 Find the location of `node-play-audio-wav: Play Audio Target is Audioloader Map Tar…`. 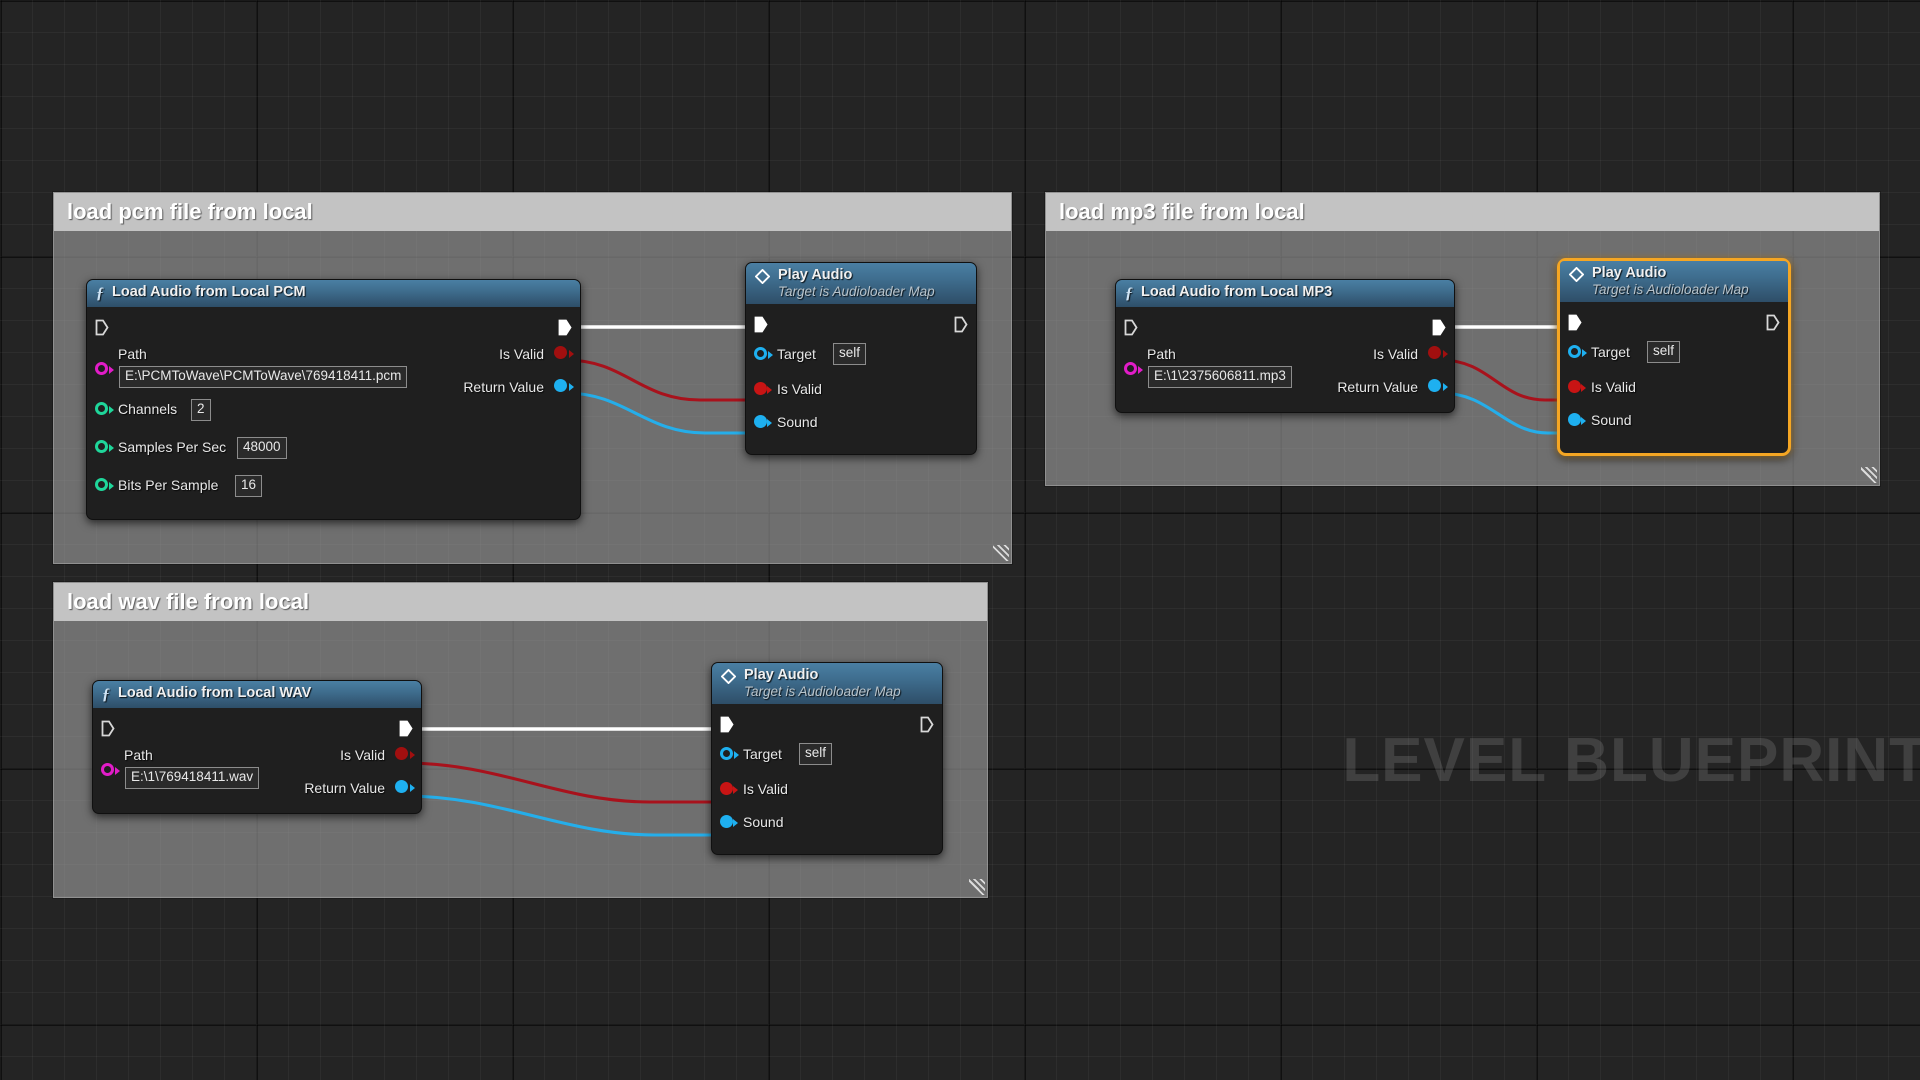

node-play-audio-wav: Play Audio Target is Audioloader Map Tar… is located at coordinates (827, 758).